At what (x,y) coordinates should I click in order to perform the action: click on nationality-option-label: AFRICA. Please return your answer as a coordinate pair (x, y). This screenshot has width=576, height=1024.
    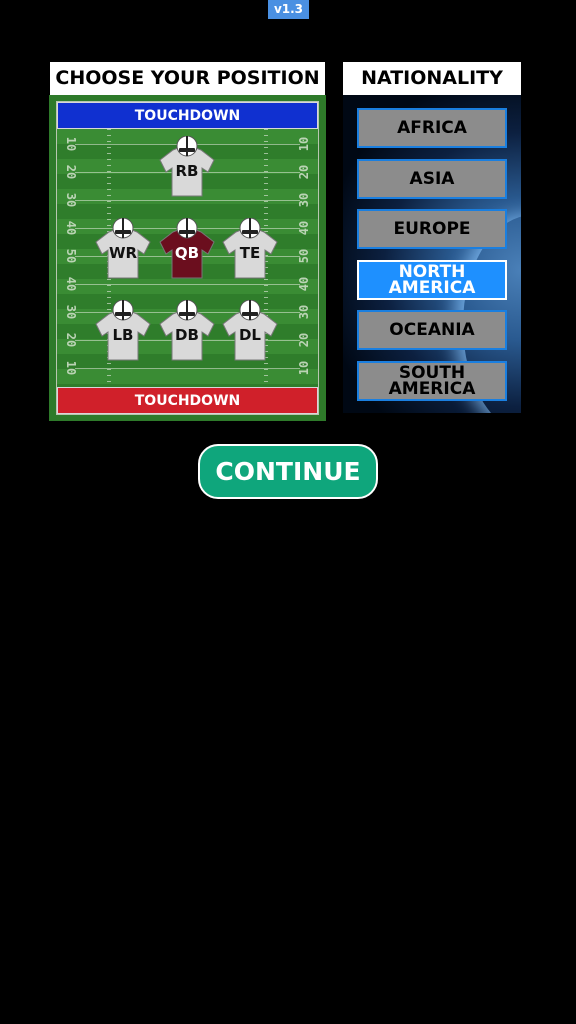
    Looking at the image, I should click on (432, 128).